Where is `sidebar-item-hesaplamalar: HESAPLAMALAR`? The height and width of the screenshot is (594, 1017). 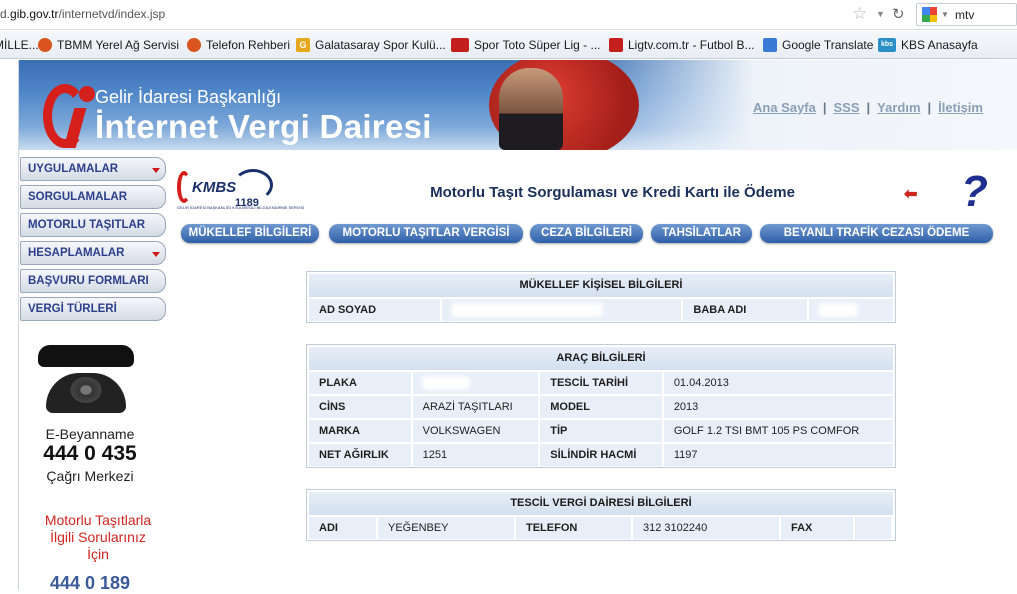 sidebar-item-hesaplamalar: HESAPLAMALAR is located at coordinates (93, 253).